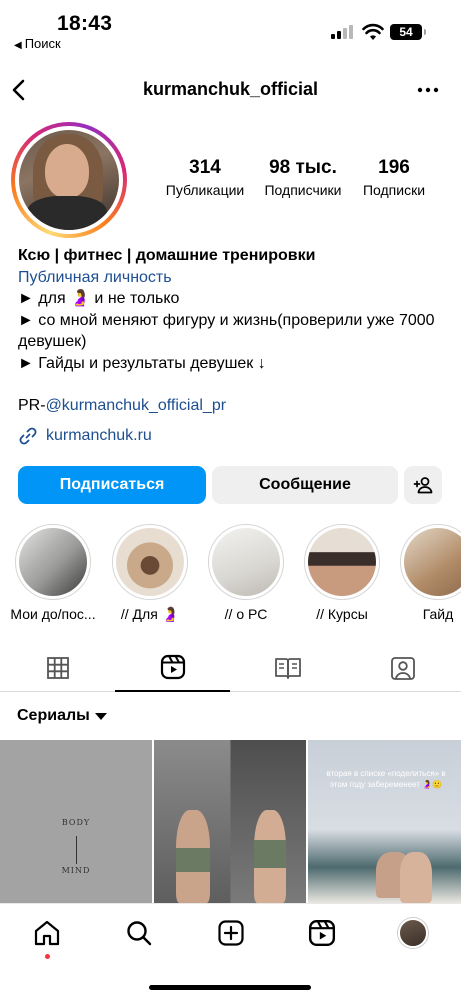  Describe the element at coordinates (53, 715) in the screenshot. I see `series-label: Сериалы` at that location.